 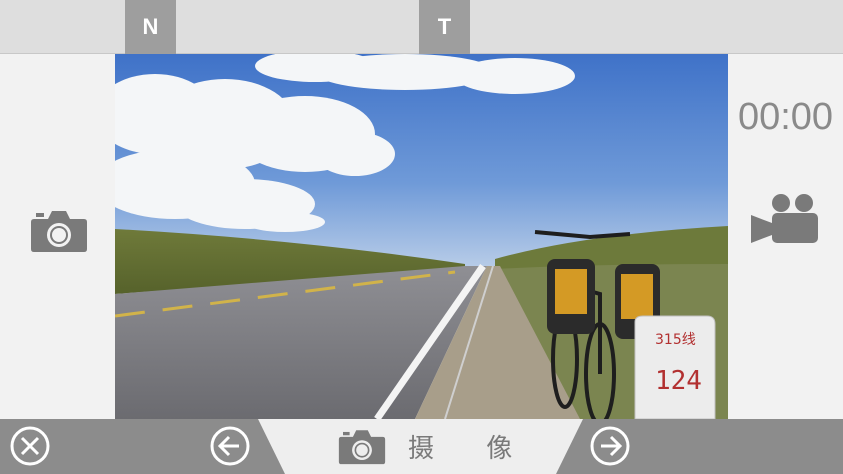 I want to click on arrow-left-circle-icon, so click(x=230, y=446).